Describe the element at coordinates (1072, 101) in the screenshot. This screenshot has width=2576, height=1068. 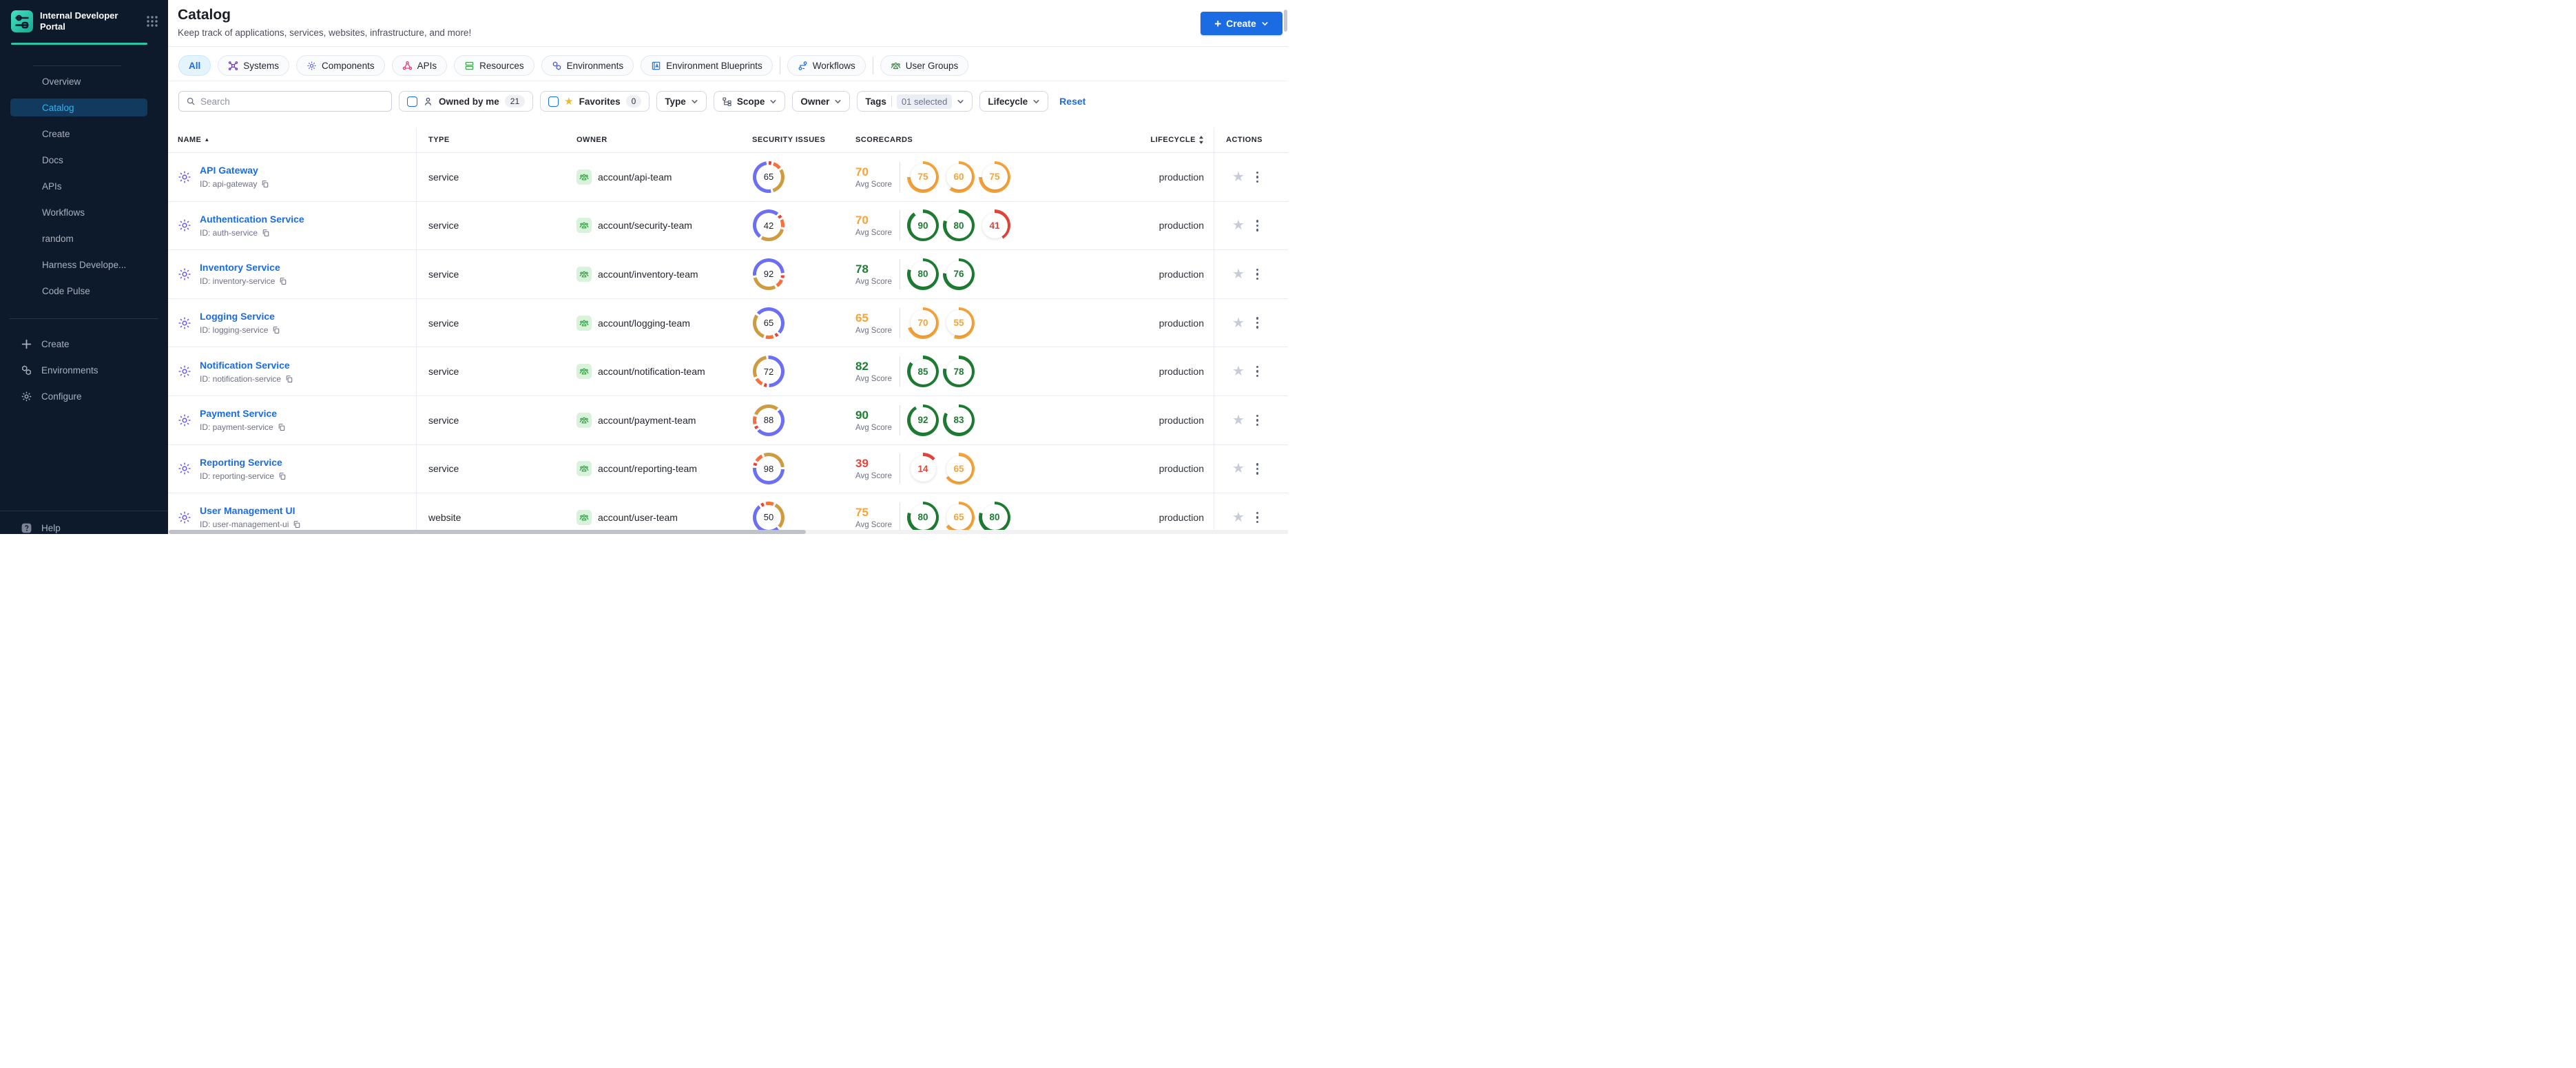
I see `reset-filters-link: Reset` at that location.